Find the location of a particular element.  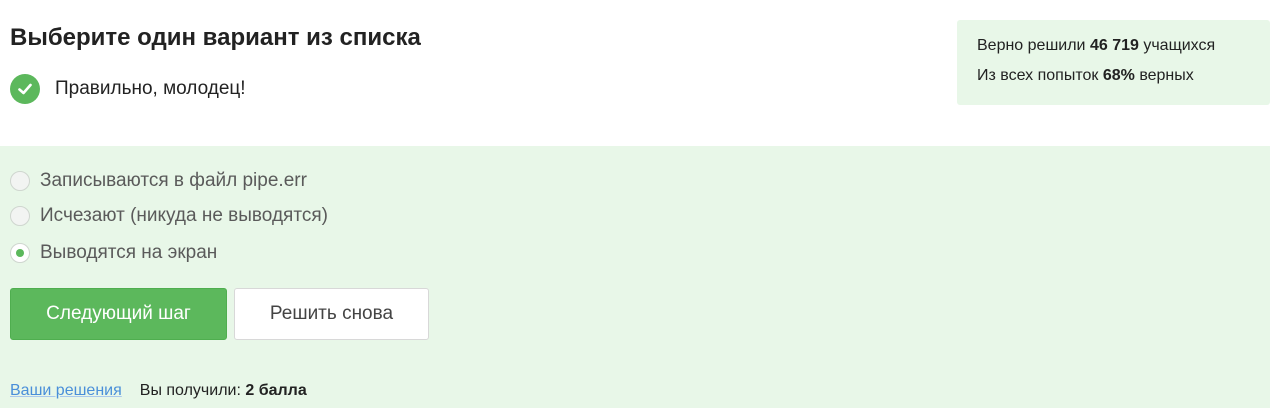

feedback-message: Правильно, молодец! is located at coordinates (150, 88).